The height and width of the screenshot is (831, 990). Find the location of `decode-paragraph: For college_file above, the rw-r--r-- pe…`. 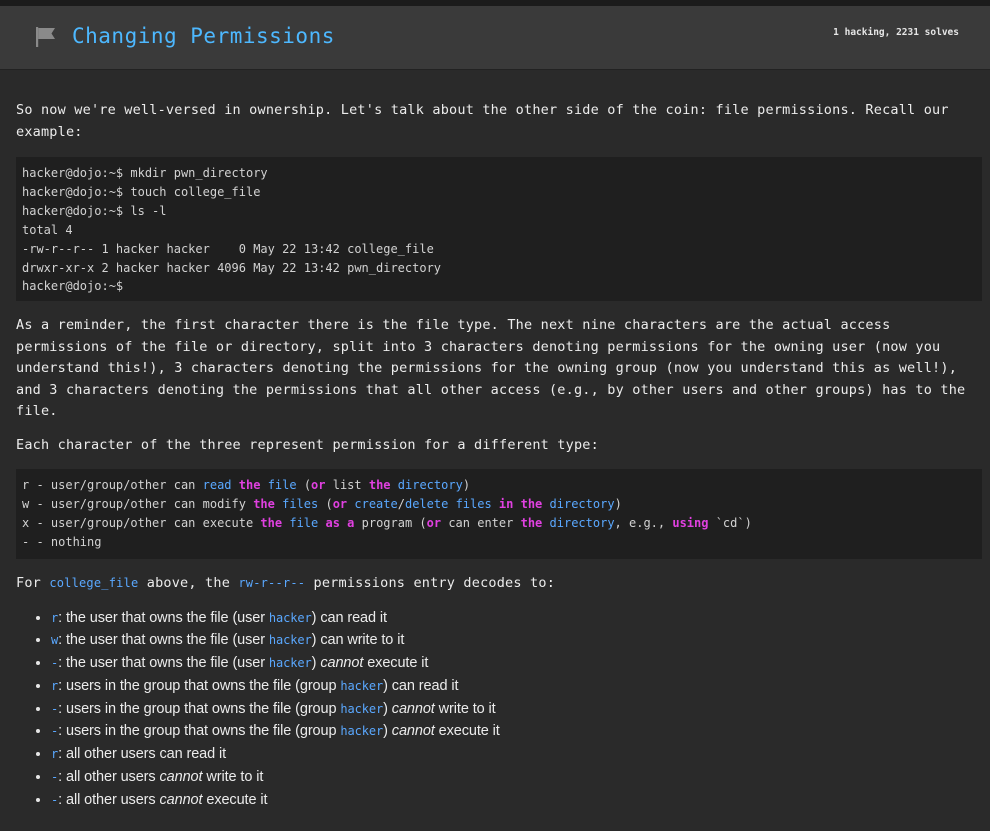

decode-paragraph: For college_file above, the rw-r--r-- pe… is located at coordinates (499, 584).